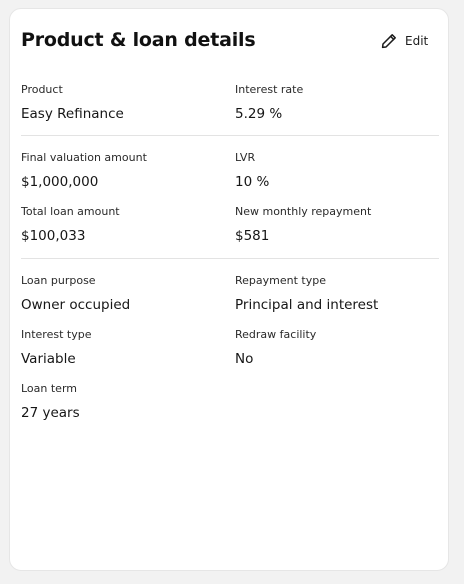 The height and width of the screenshot is (584, 464). What do you see at coordinates (252, 182) in the screenshot?
I see `field-value: 10 %` at bounding box center [252, 182].